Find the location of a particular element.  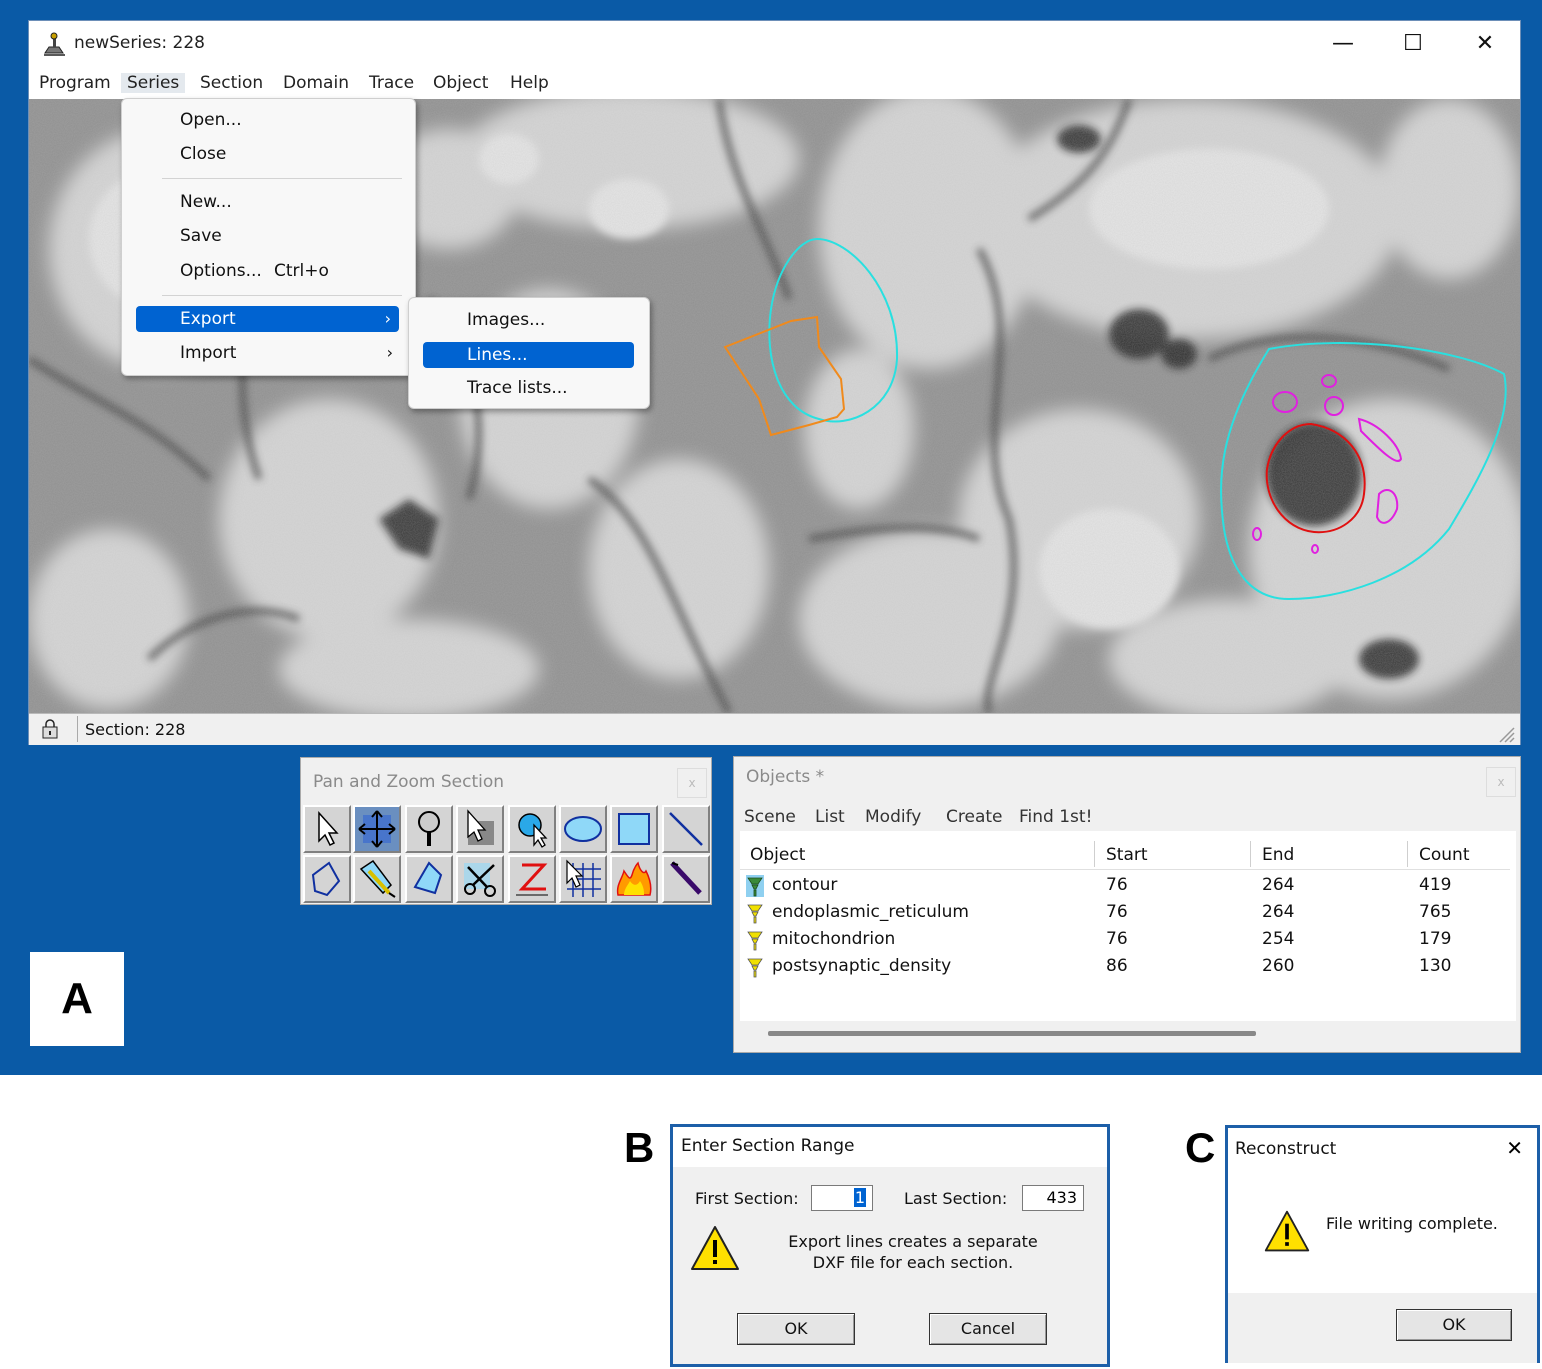

z-trace-icon is located at coordinates (532, 879).